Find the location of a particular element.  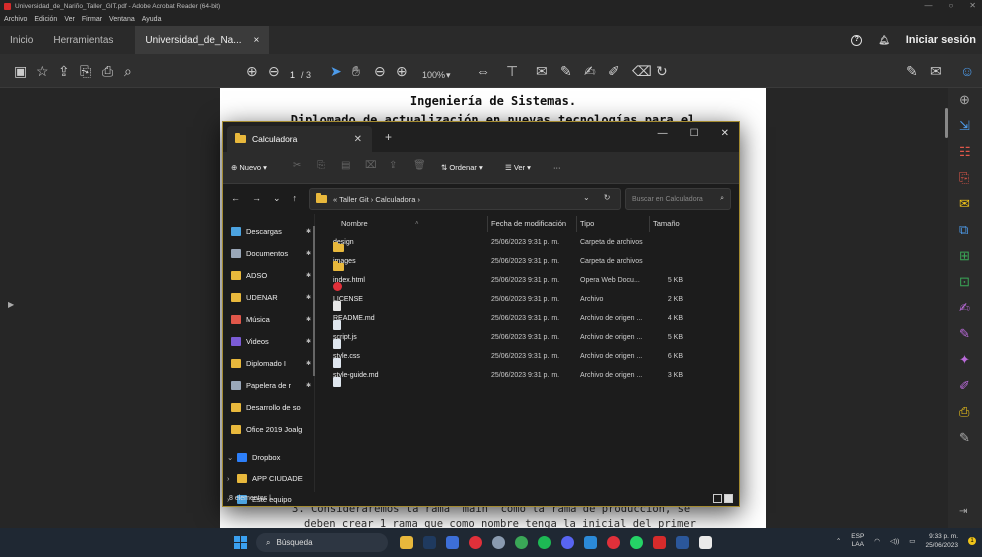

maximize-button: ○ is located at coordinates (950, 5).